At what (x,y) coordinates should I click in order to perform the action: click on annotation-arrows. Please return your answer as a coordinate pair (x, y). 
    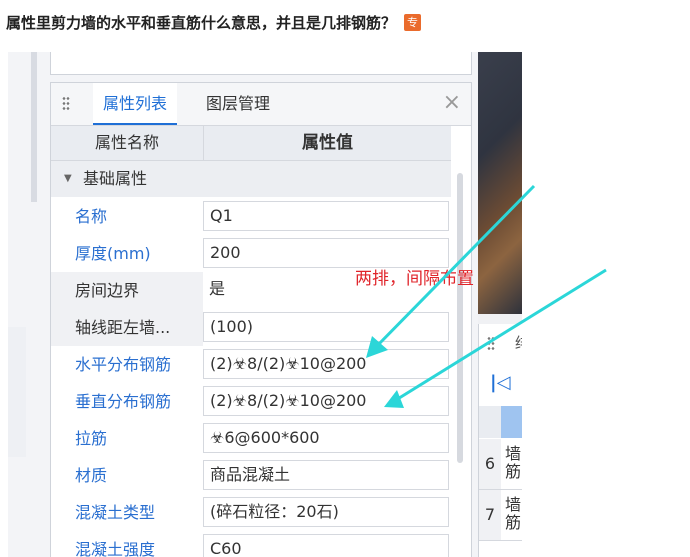
    Looking at the image, I should click on (486, 296).